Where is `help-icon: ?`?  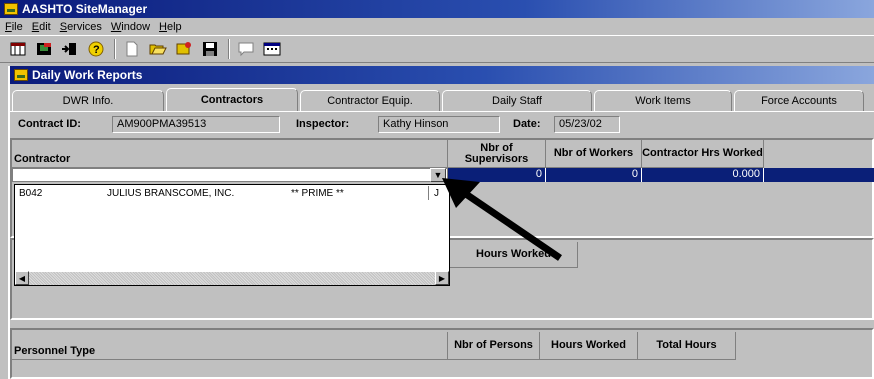
help-icon: ? is located at coordinates (96, 49).